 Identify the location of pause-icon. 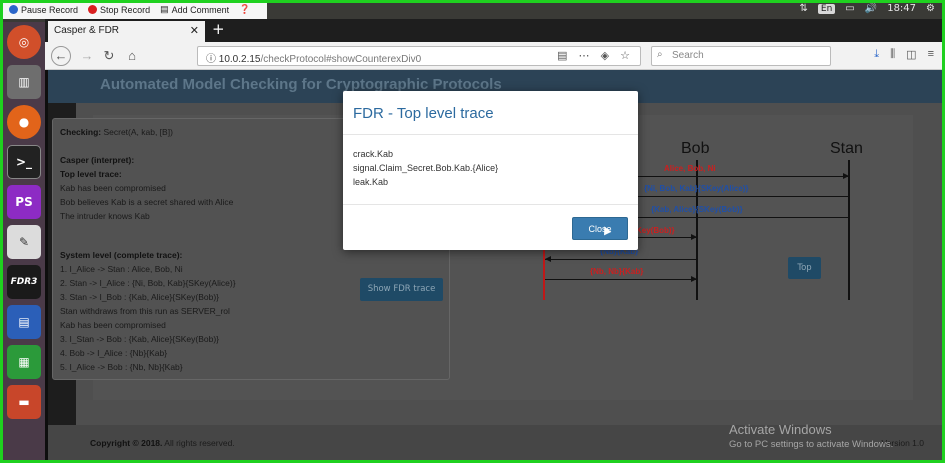
(13, 9).